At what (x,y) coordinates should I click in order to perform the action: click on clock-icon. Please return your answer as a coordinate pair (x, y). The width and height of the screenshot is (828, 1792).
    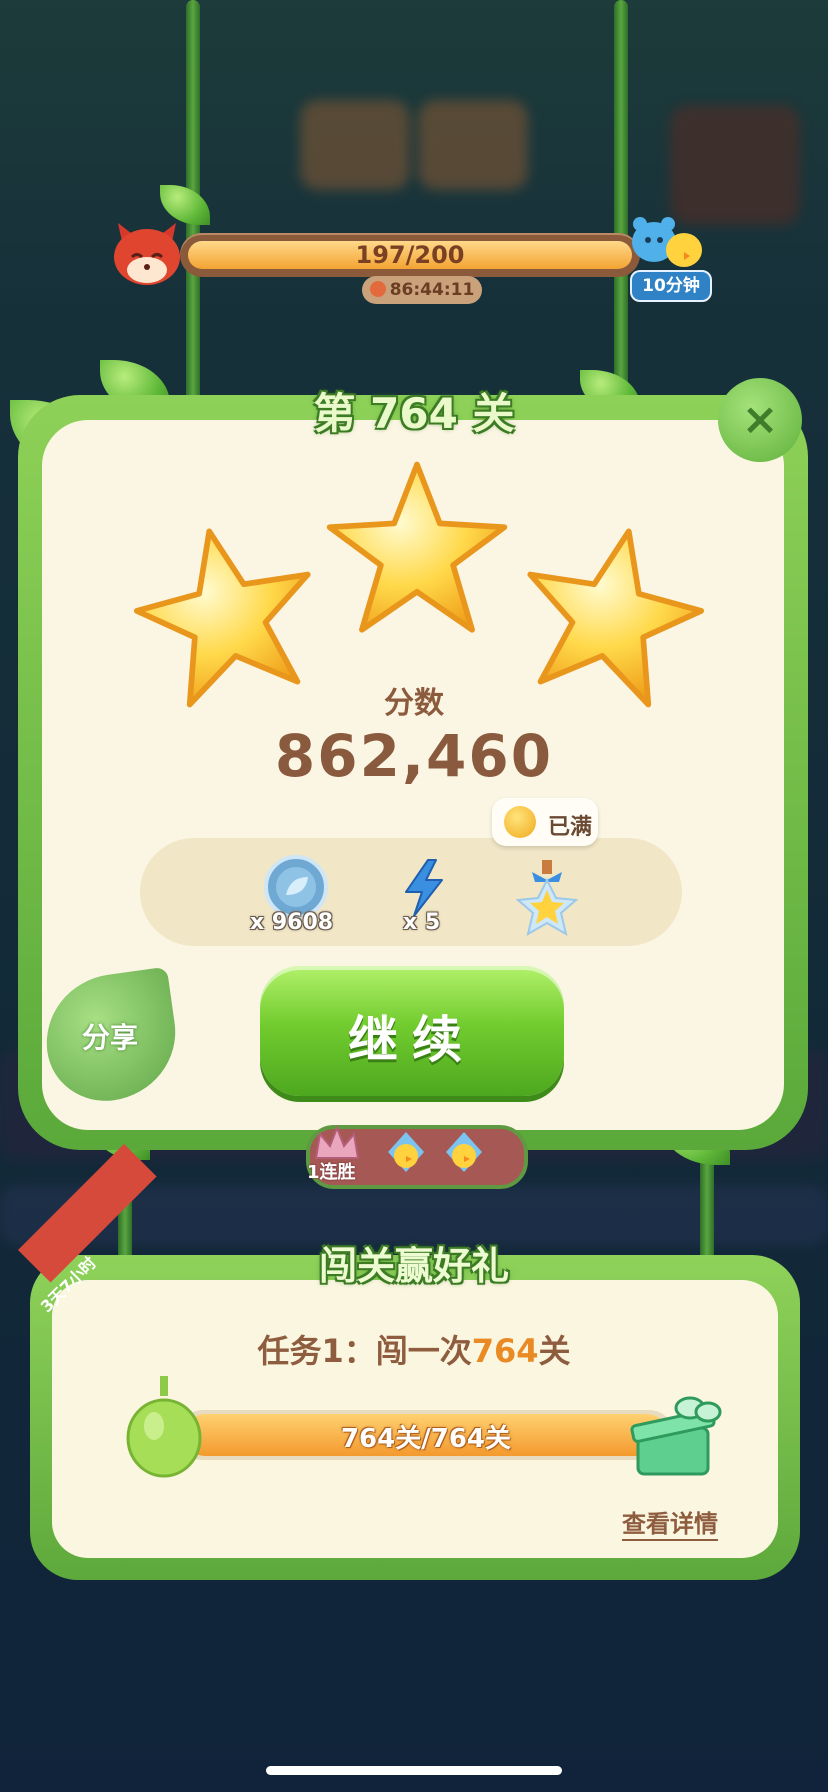
    Looking at the image, I should click on (377, 289).